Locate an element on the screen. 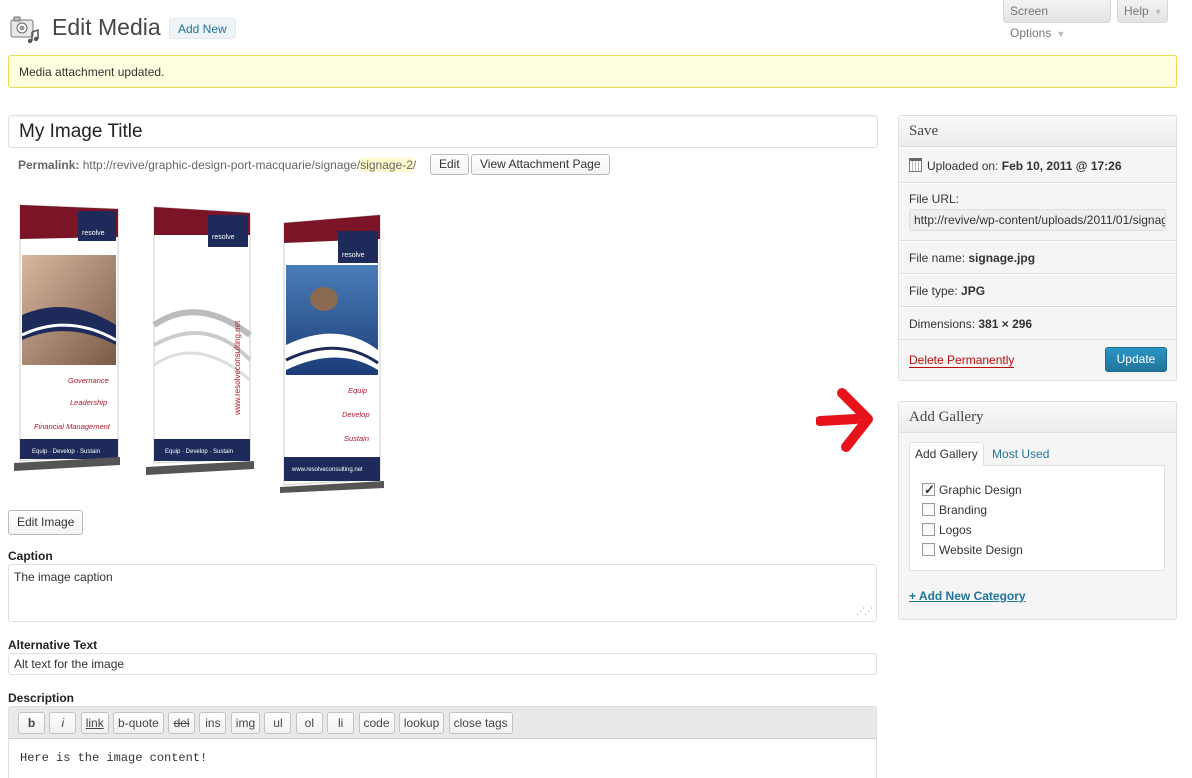 Image resolution: width=1192 pixels, height=778 pixels. category-label: Graphic Design is located at coordinates (980, 490).